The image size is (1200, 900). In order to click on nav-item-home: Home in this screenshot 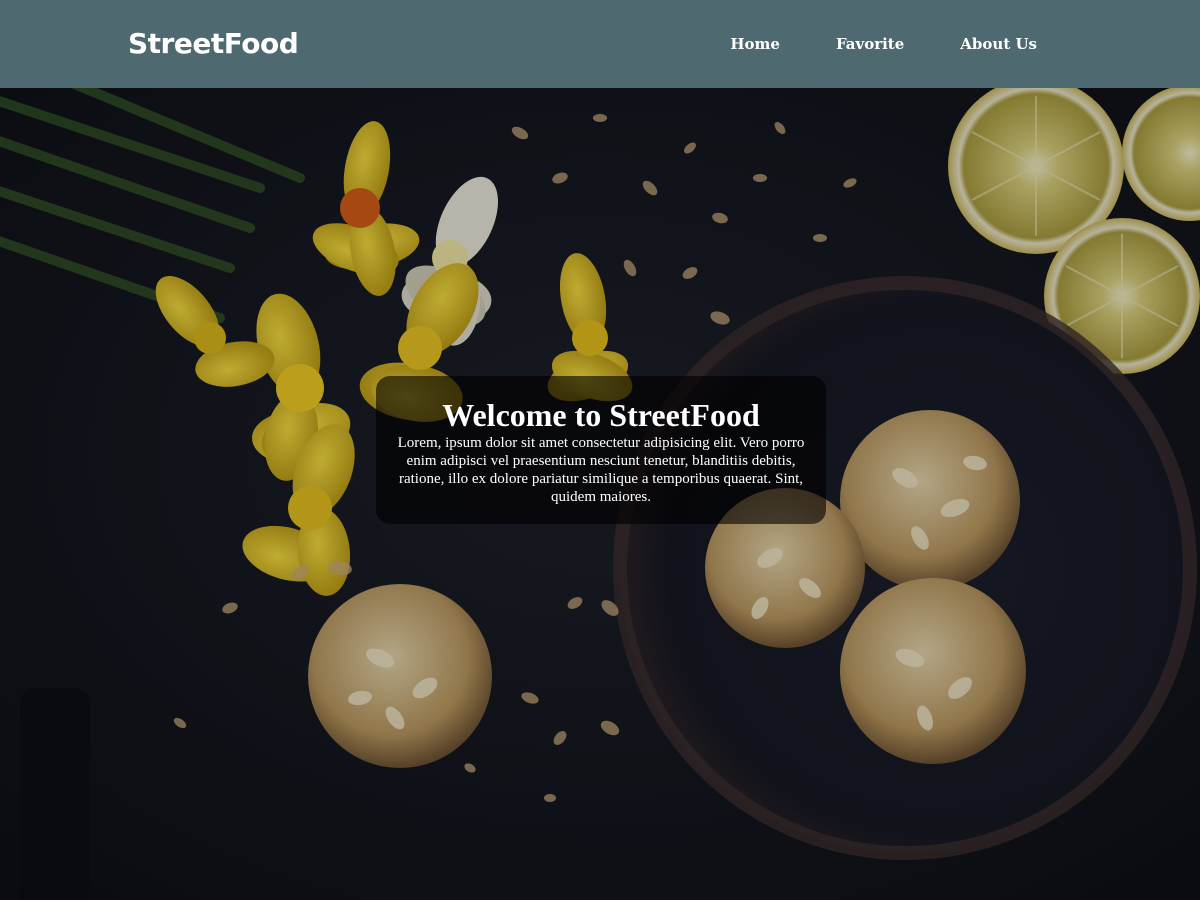, I will do `click(755, 44)`.